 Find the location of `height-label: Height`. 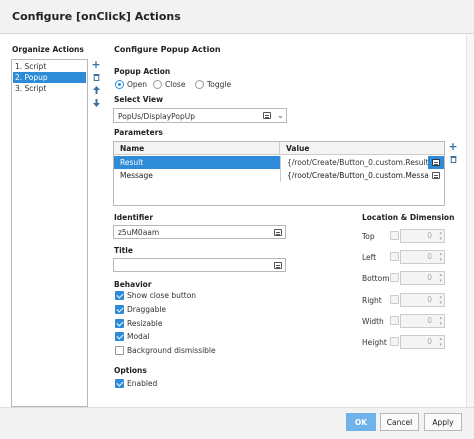

height-label: Height is located at coordinates (374, 342).